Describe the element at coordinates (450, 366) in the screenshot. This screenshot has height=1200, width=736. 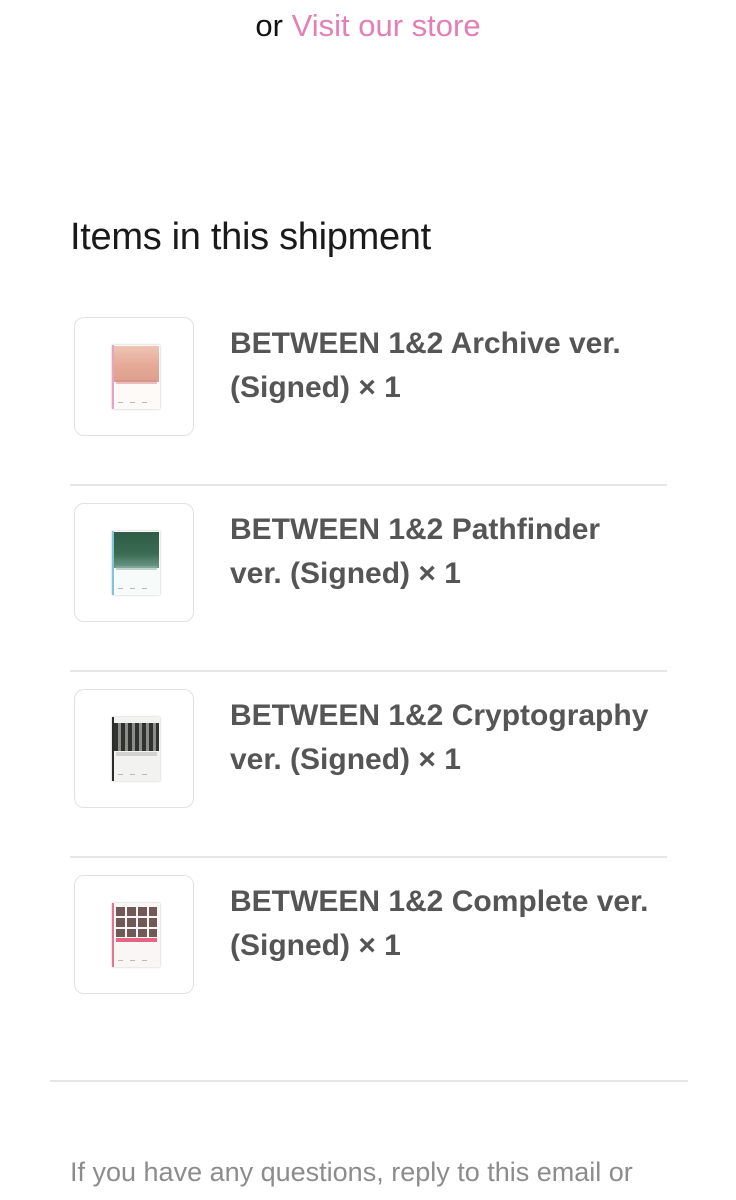
I see `item-title: BETWEEN 1&2 Archive ver. (Signed) × 1` at that location.